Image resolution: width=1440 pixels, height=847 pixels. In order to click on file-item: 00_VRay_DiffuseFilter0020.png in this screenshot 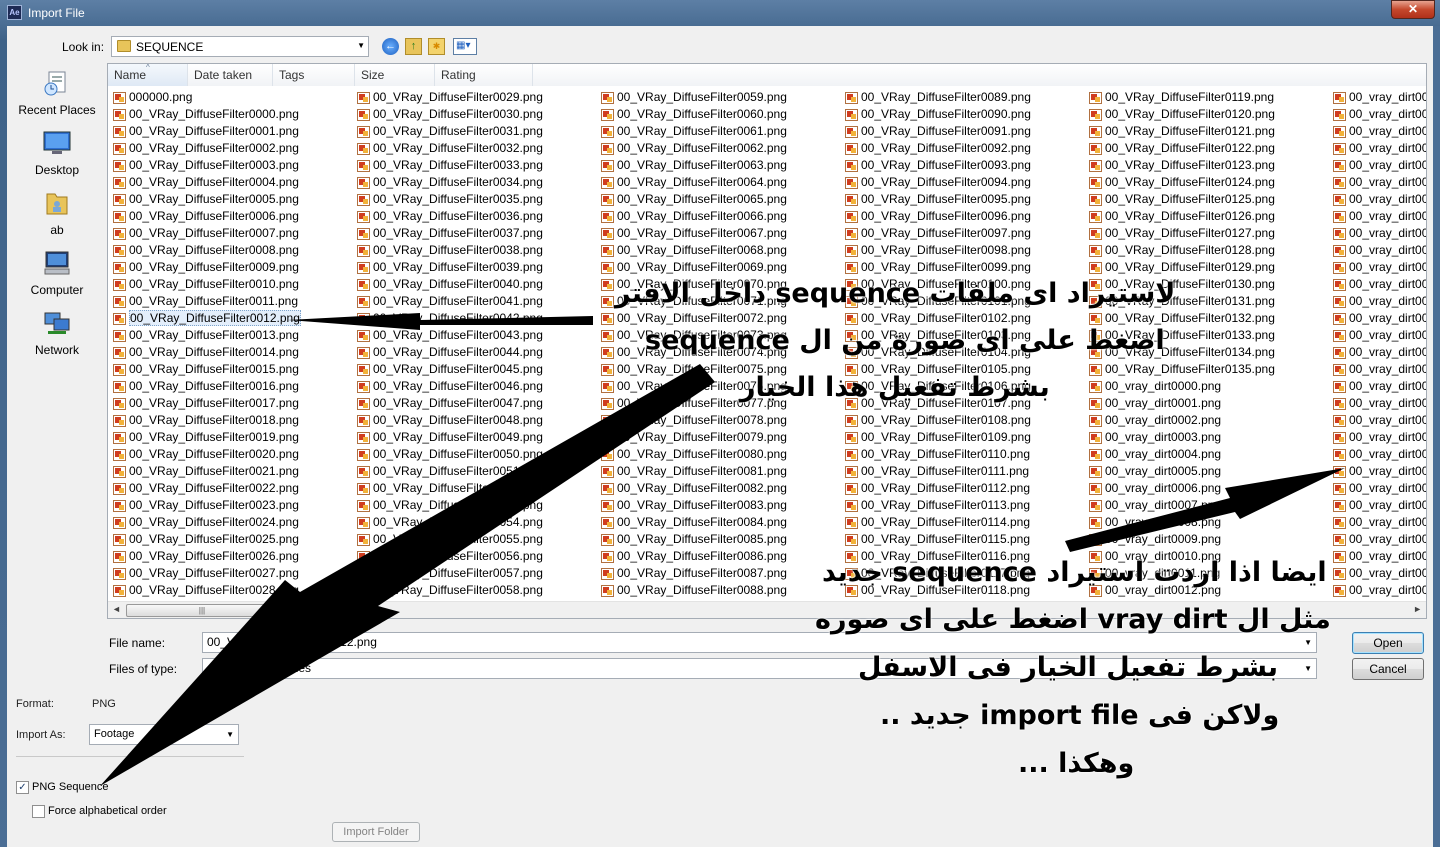, I will do `click(233, 454)`.